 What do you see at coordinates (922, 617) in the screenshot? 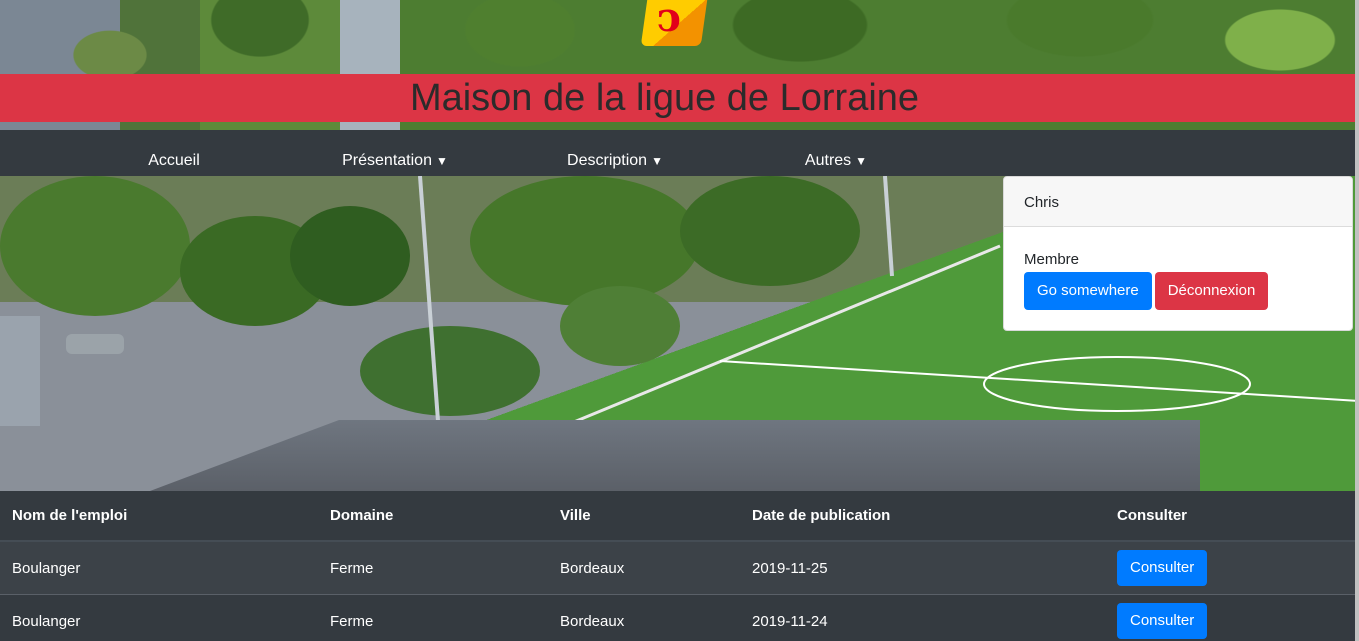
I see `cell-date: 2019-11-24` at bounding box center [922, 617].